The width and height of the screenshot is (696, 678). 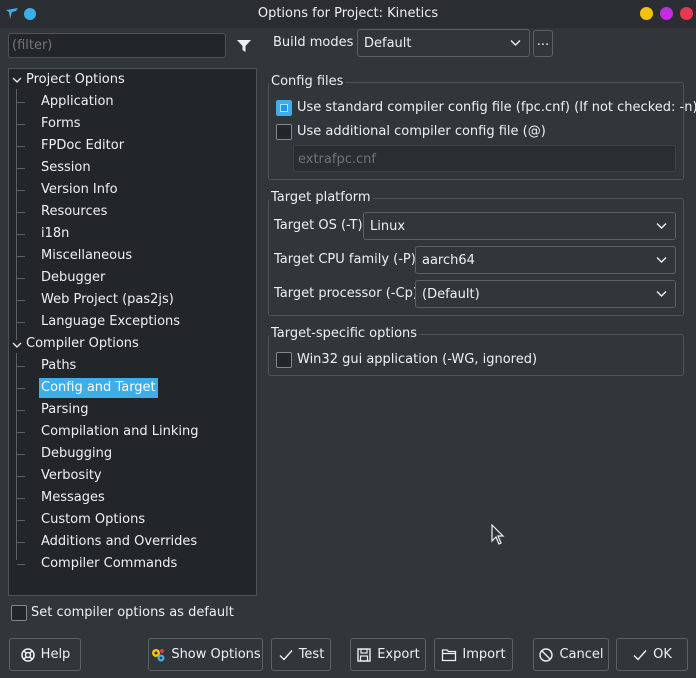 I want to click on tree-item: Session, so click(x=66, y=168).